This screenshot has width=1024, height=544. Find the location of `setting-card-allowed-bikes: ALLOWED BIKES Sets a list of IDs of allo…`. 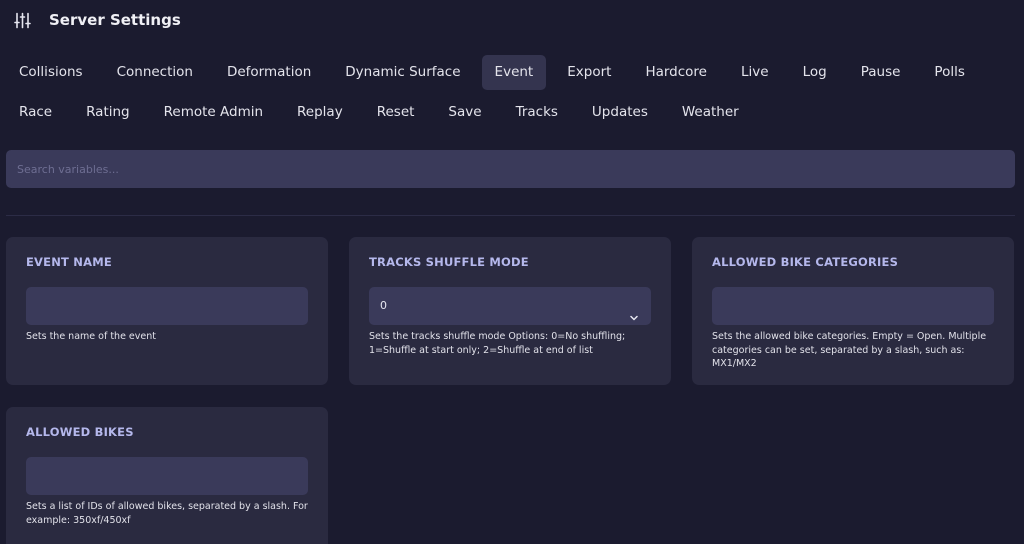

setting-card-allowed-bikes: ALLOWED BIKES Sets a list of IDs of allo… is located at coordinates (167, 475).